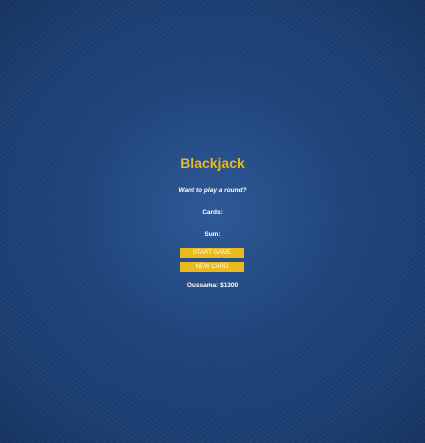 The height and width of the screenshot is (443, 425). Describe the element at coordinates (212, 267) in the screenshot. I see `new-card-button: NEW CARD` at that location.